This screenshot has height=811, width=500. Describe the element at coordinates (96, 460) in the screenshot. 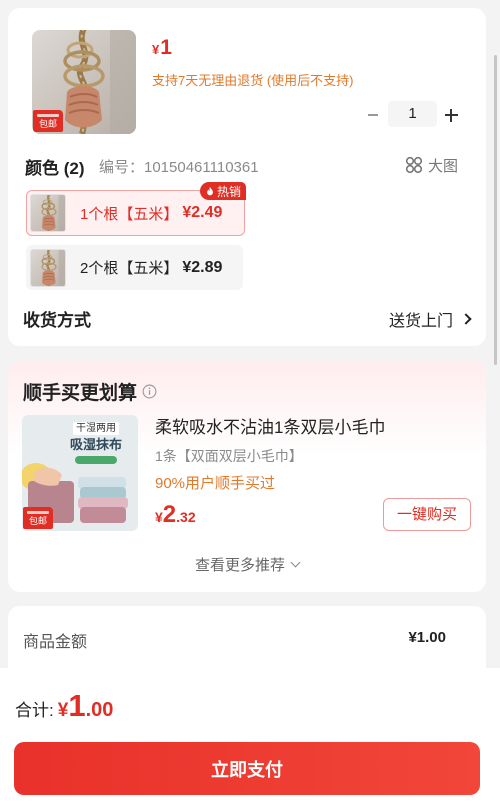

I see `image-caption-pill` at that location.